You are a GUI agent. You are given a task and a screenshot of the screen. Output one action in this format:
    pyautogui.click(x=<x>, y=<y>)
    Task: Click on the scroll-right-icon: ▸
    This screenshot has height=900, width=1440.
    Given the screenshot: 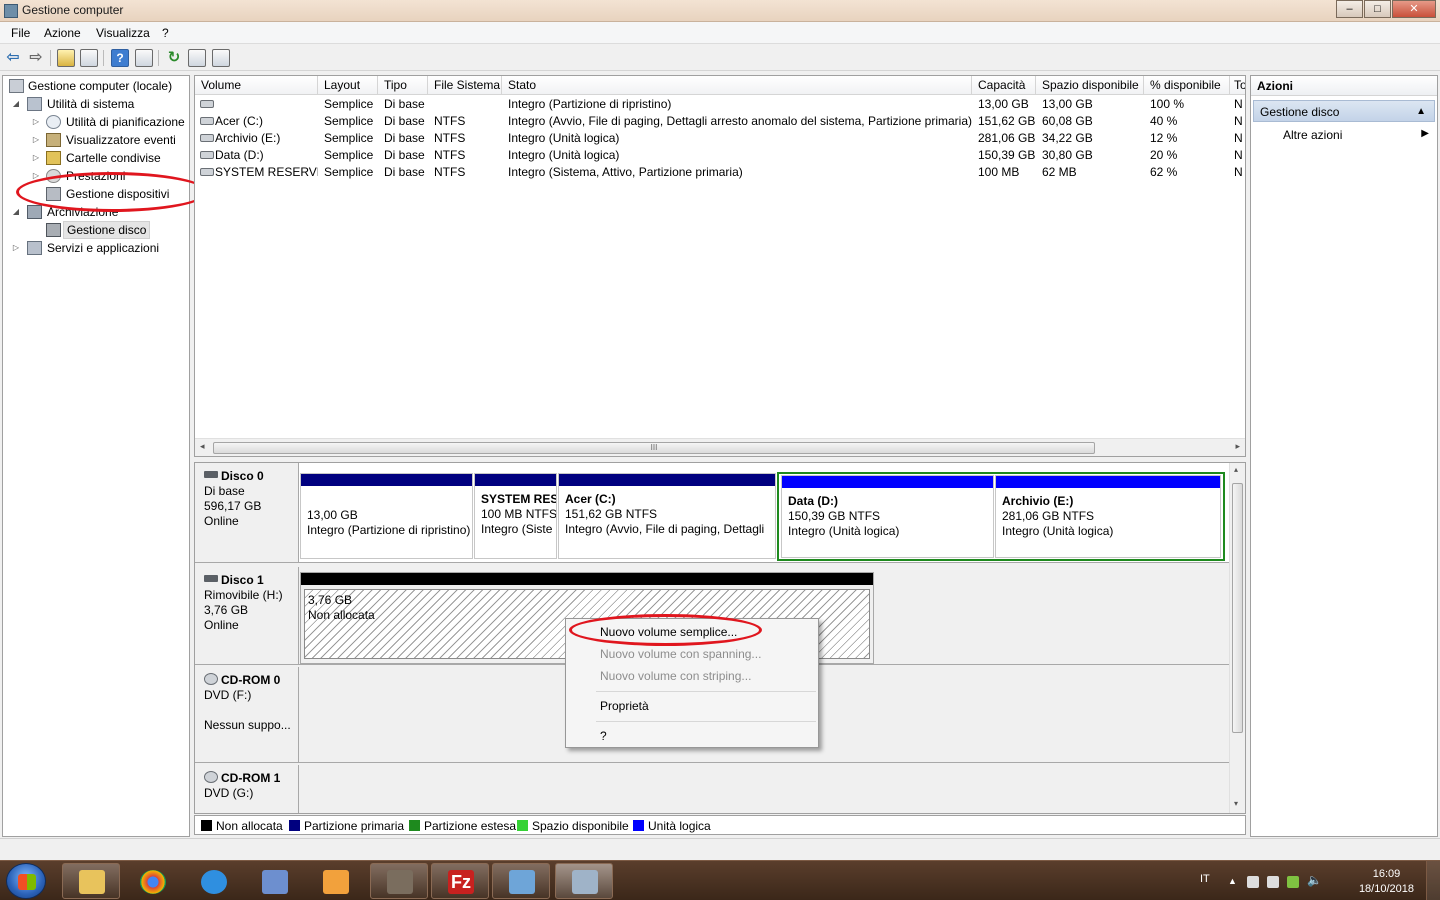 What is the action you would take?
    pyautogui.click(x=1237, y=446)
    